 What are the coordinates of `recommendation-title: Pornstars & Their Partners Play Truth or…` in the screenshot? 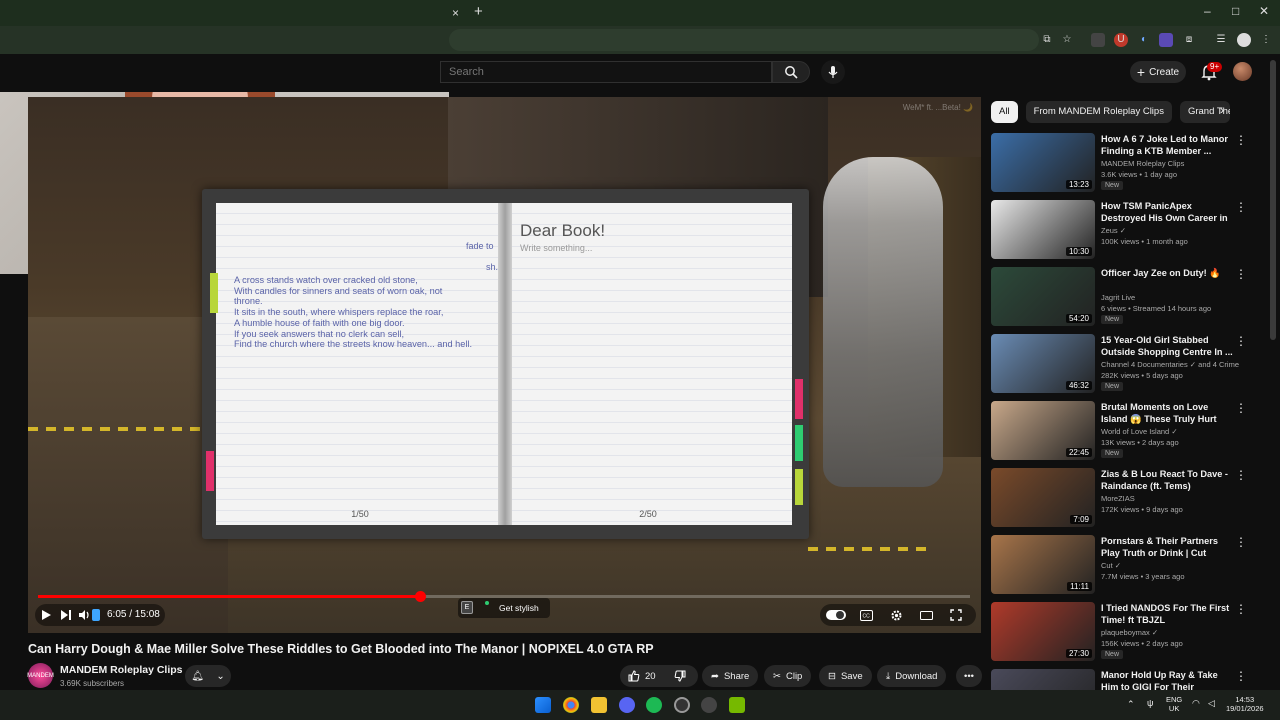 It's located at (1167, 547).